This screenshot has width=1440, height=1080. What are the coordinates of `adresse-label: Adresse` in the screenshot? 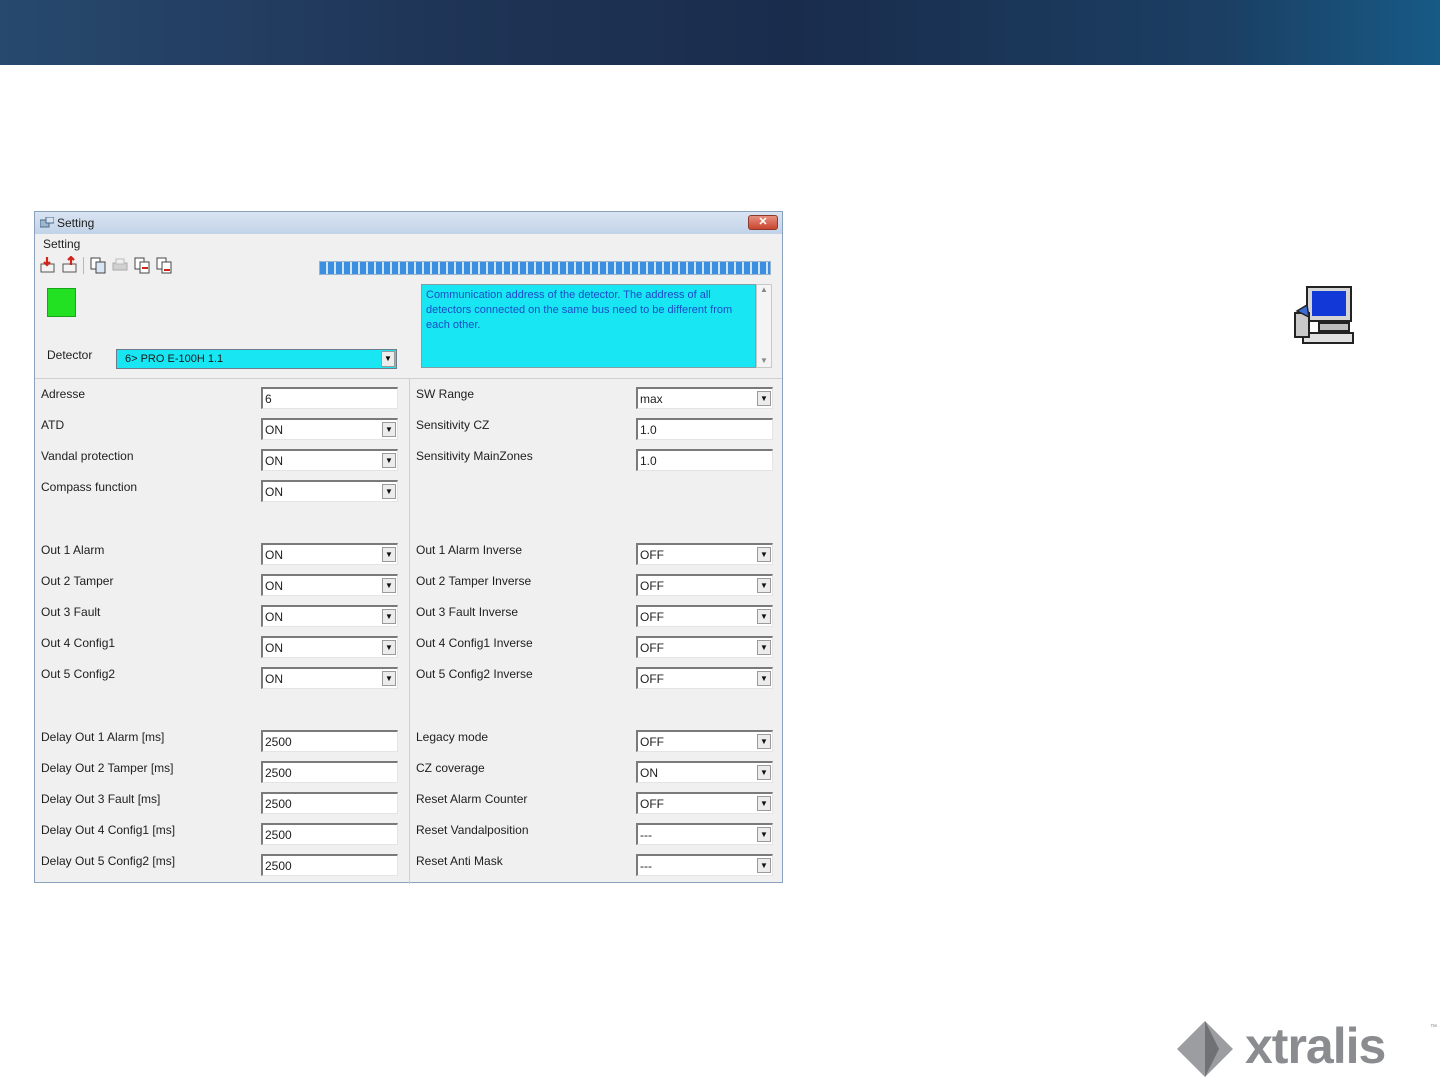 It's located at (63, 394).